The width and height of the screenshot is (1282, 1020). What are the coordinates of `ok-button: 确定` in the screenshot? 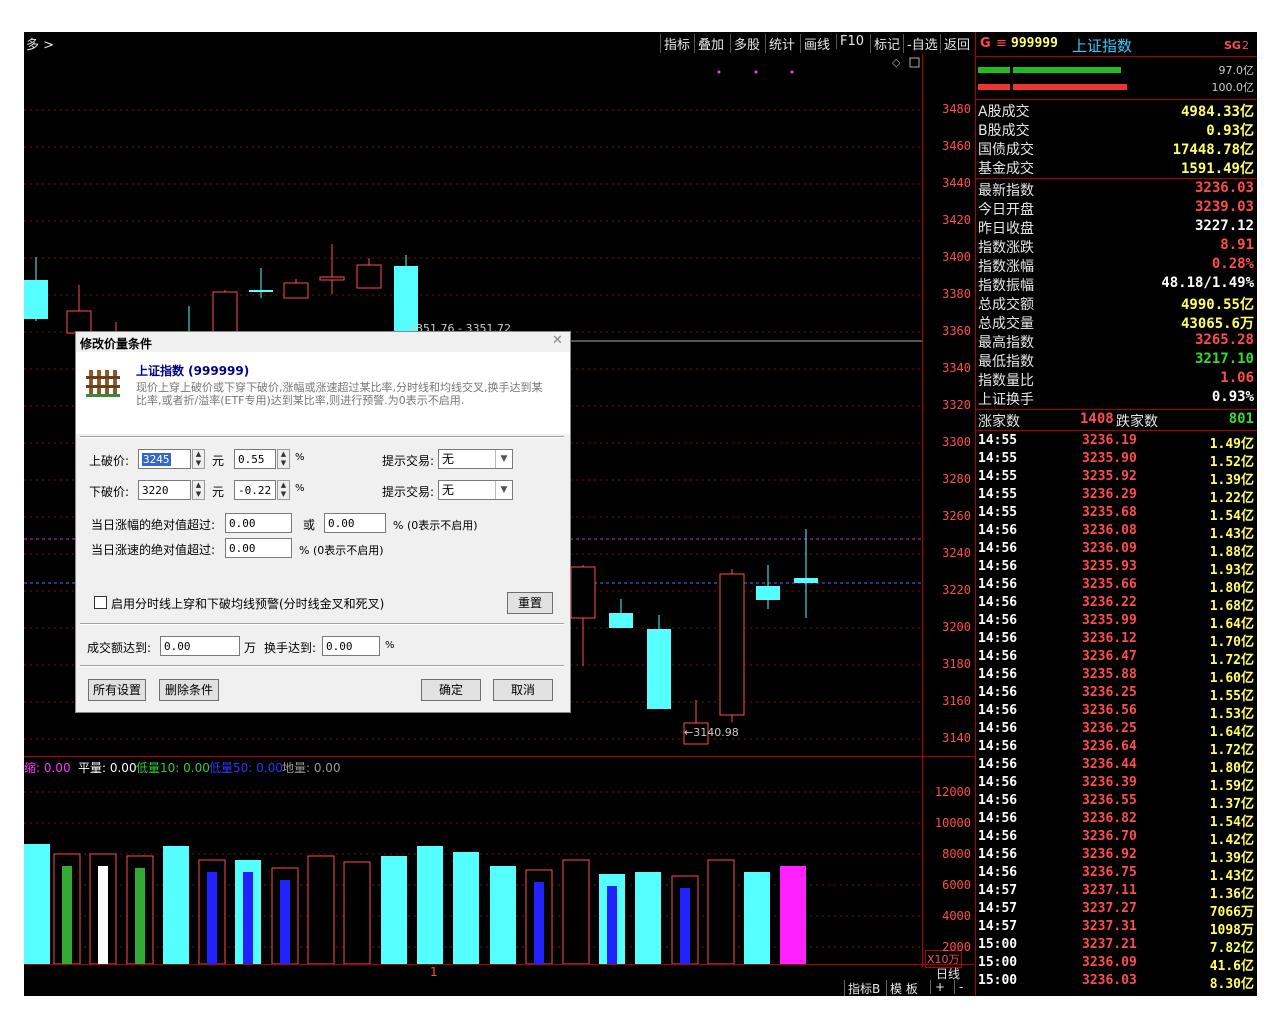 It's located at (451, 690).